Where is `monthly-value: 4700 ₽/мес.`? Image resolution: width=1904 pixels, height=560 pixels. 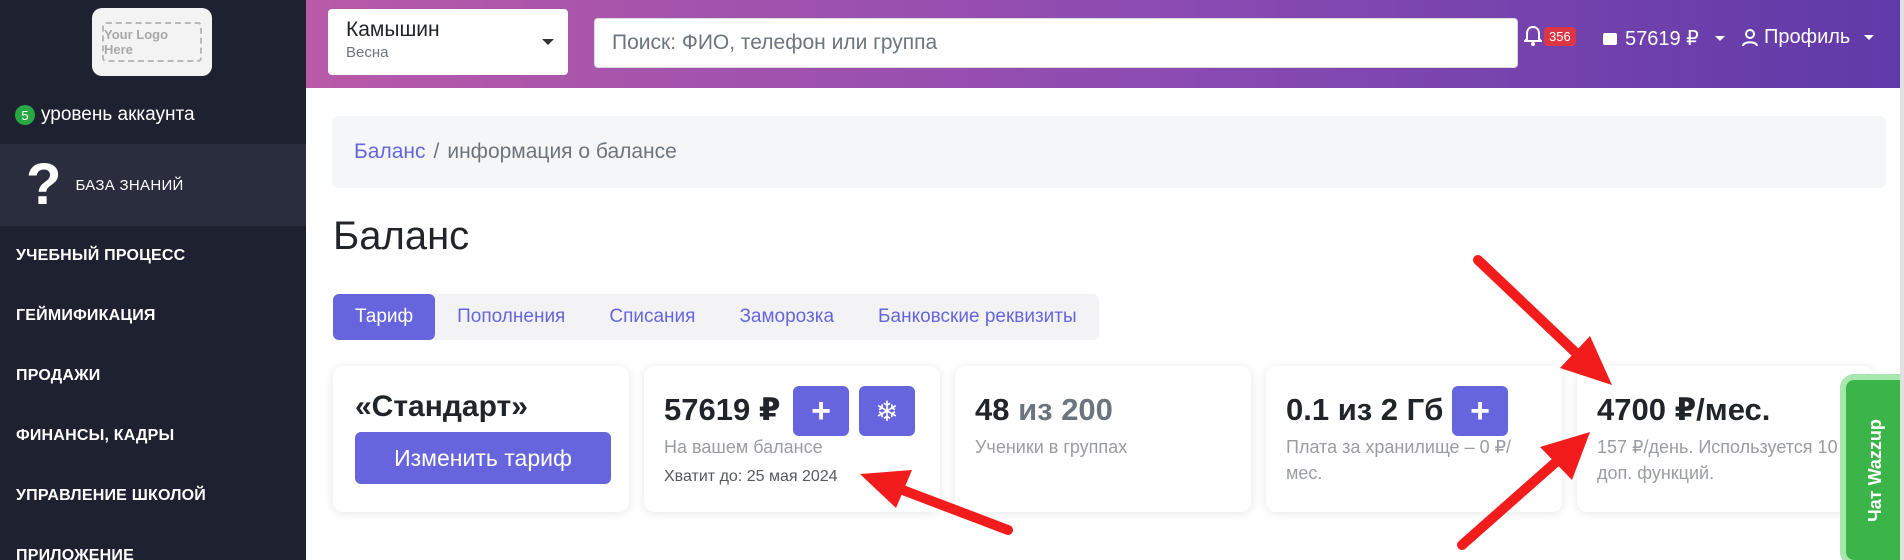 monthly-value: 4700 ₽/мес. is located at coordinates (1684, 409).